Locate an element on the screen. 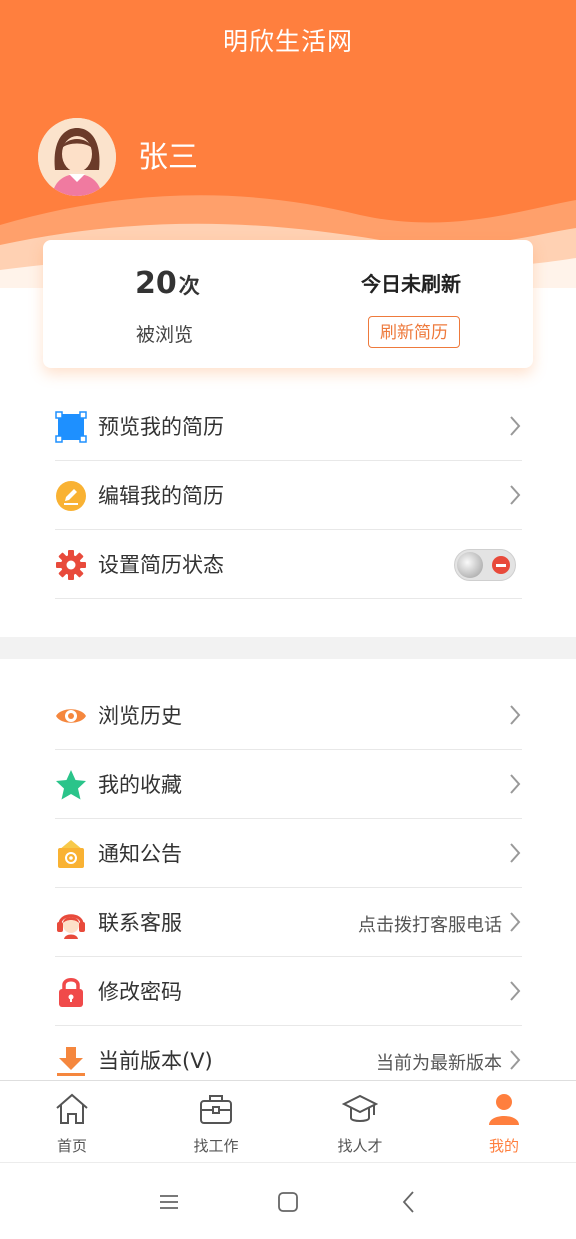 The image size is (576, 1239). menu-label: 浏览历史 is located at coordinates (140, 716).